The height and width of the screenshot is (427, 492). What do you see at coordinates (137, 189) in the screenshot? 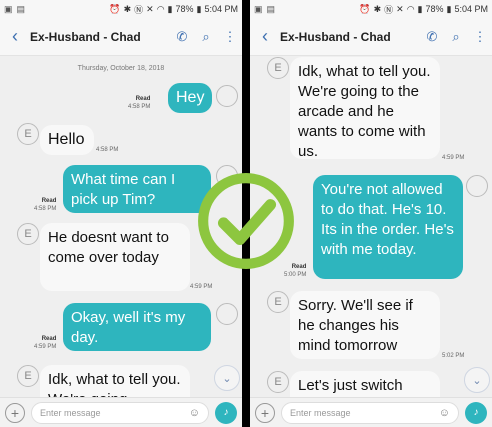
I see `outgoing-message-bubble: What time can I pick up Tim?` at bounding box center [137, 189].